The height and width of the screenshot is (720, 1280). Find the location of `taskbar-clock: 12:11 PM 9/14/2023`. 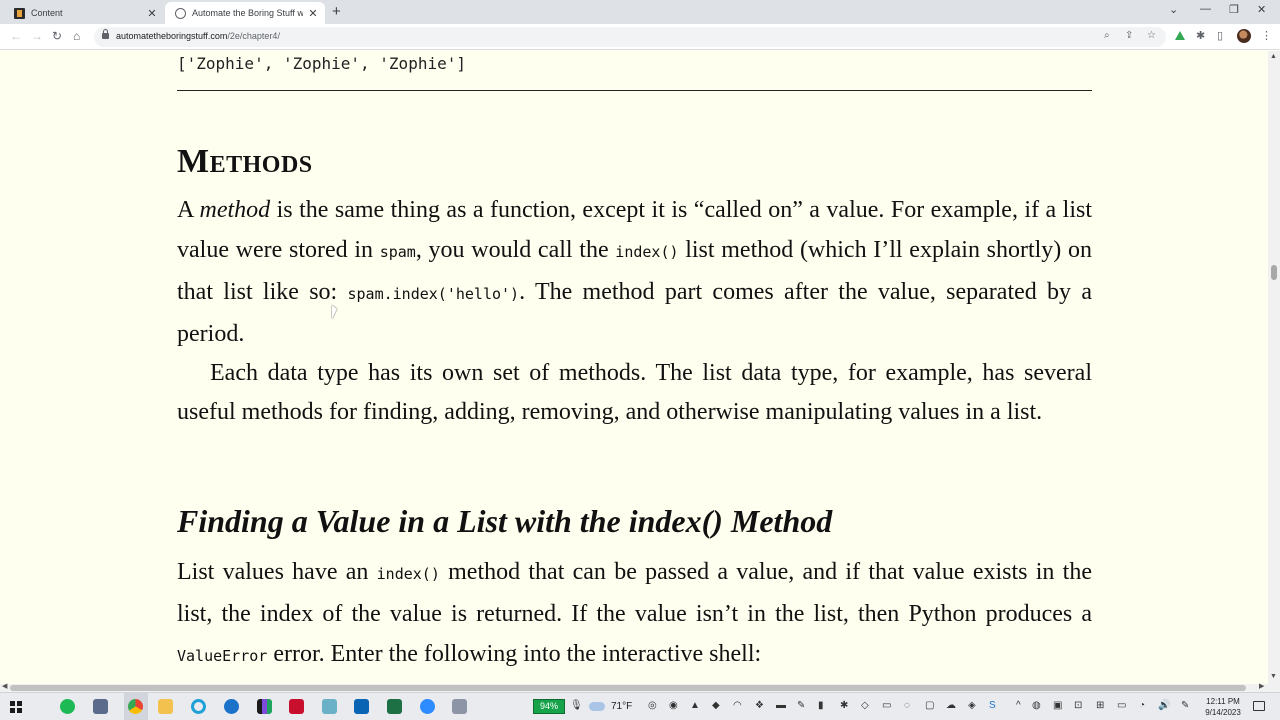

taskbar-clock: 12:11 PM 9/14/2023 is located at coordinates (1223, 707).